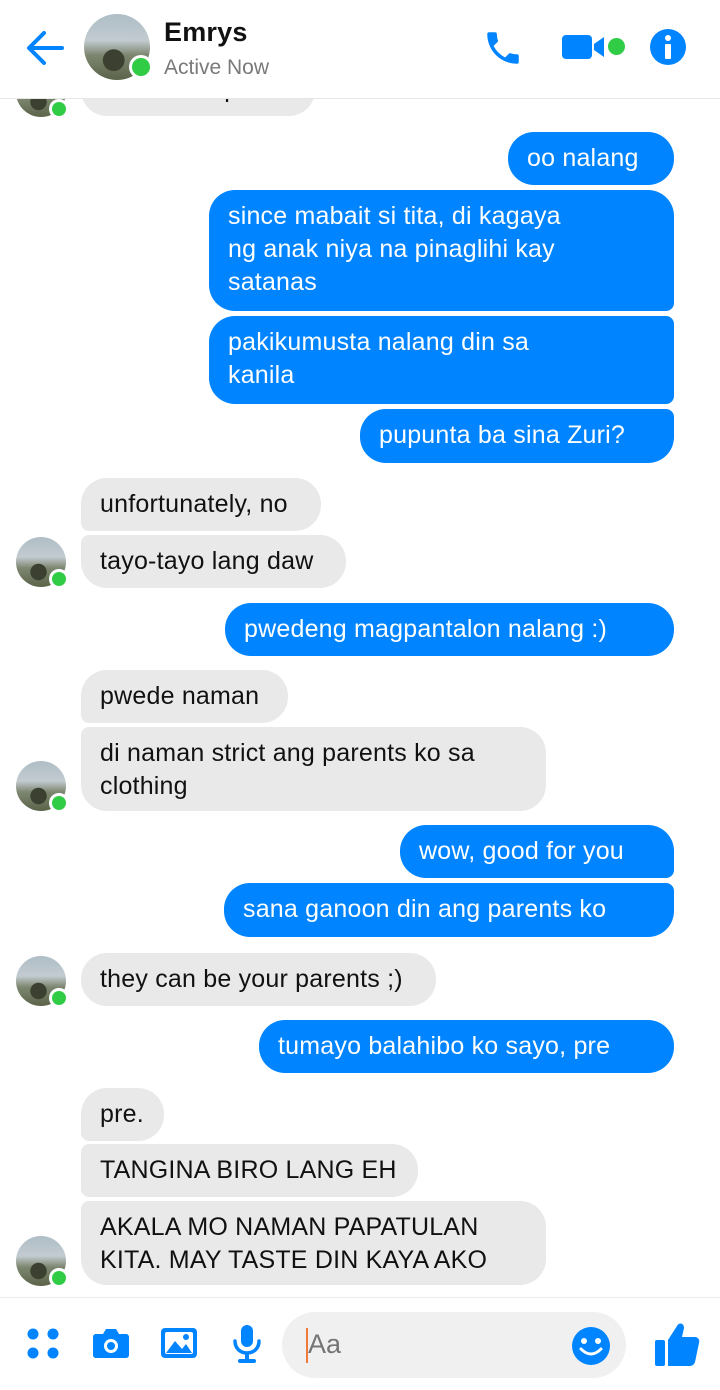 This screenshot has width=720, height=1390. I want to click on video-active-dot, so click(616, 46).